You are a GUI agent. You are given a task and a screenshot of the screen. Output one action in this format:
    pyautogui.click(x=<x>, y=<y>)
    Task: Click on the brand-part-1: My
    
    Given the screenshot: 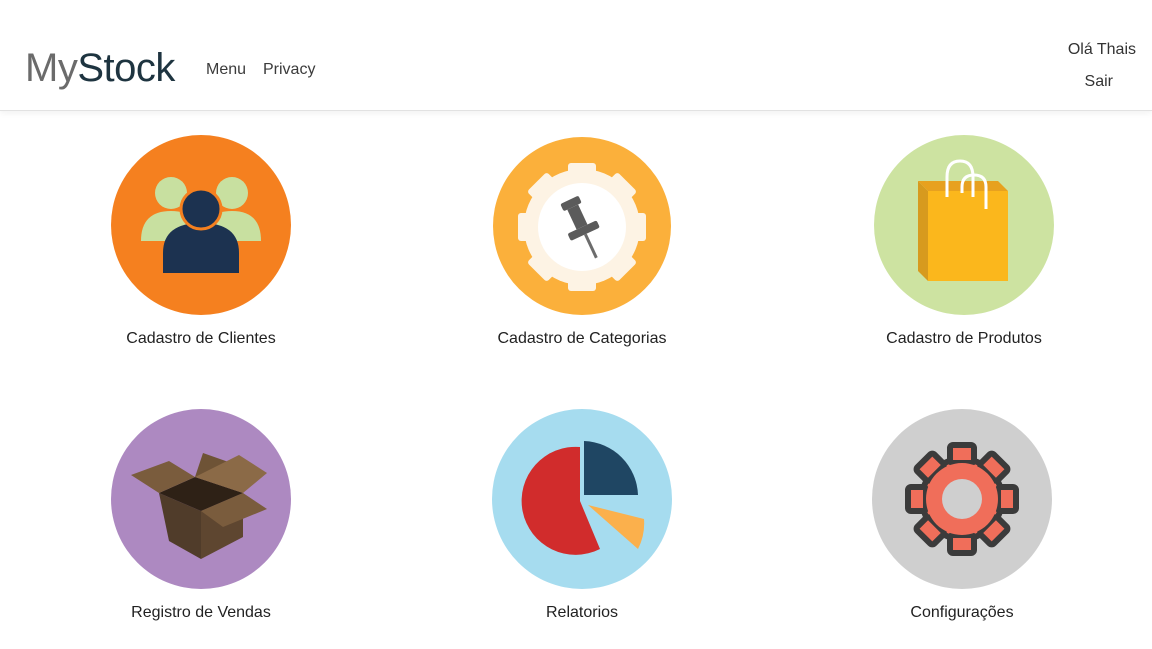 What is the action you would take?
    pyautogui.click(x=51, y=68)
    